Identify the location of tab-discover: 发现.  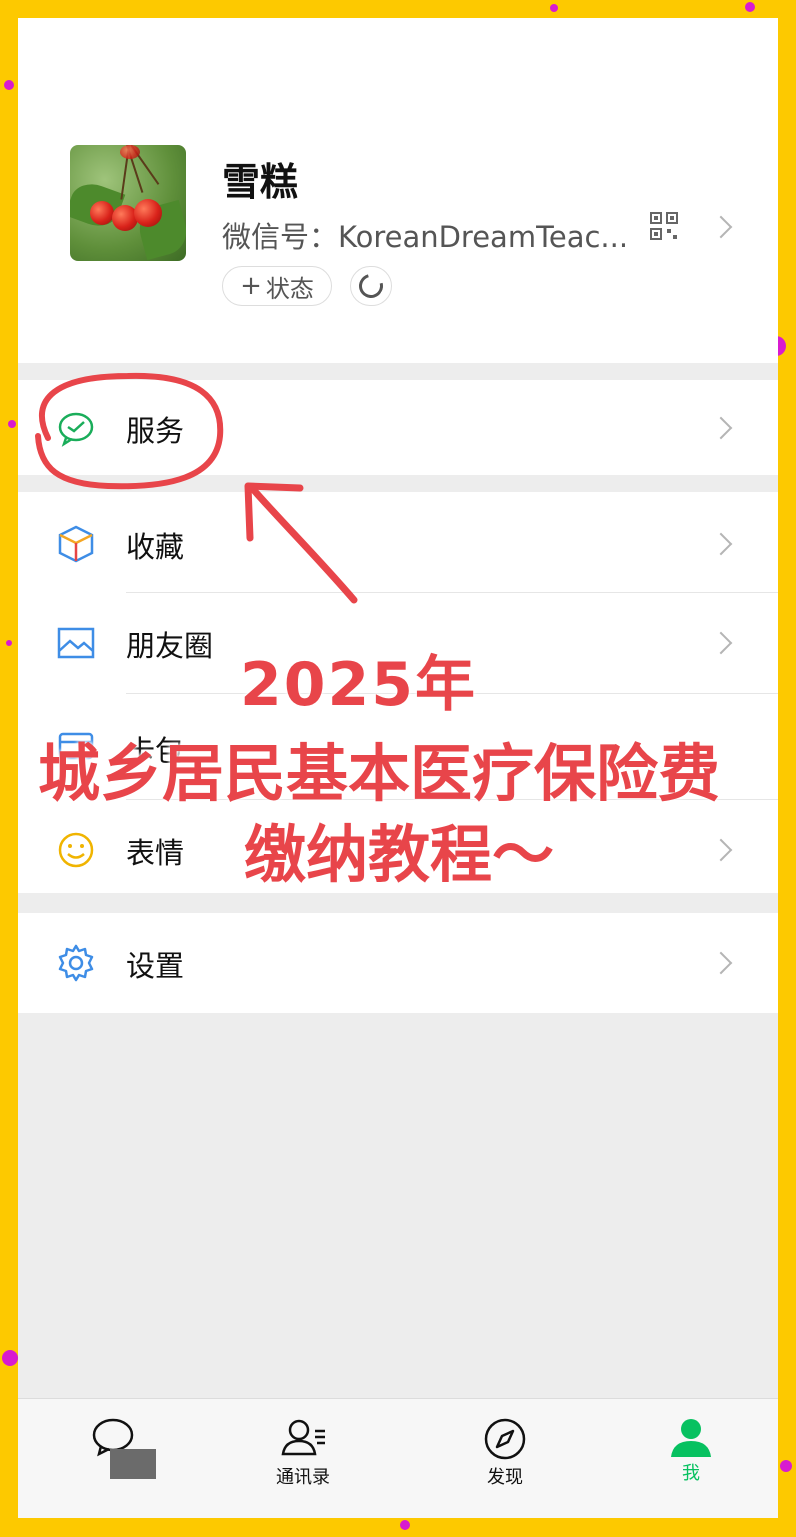
(505, 1458).